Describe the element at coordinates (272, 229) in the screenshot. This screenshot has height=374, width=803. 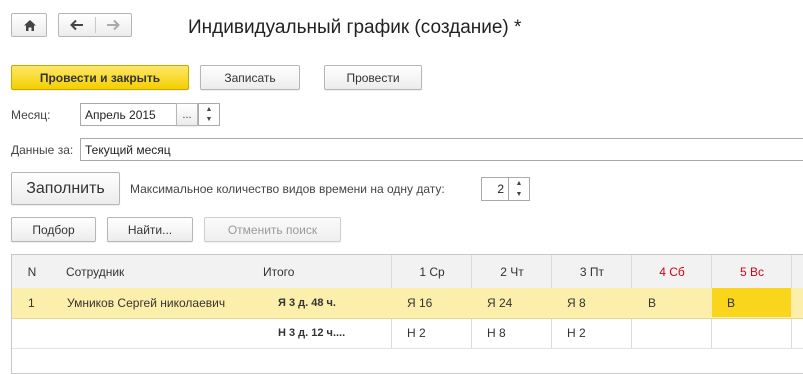
I see `cancel-search-button: Отменить поиск` at that location.